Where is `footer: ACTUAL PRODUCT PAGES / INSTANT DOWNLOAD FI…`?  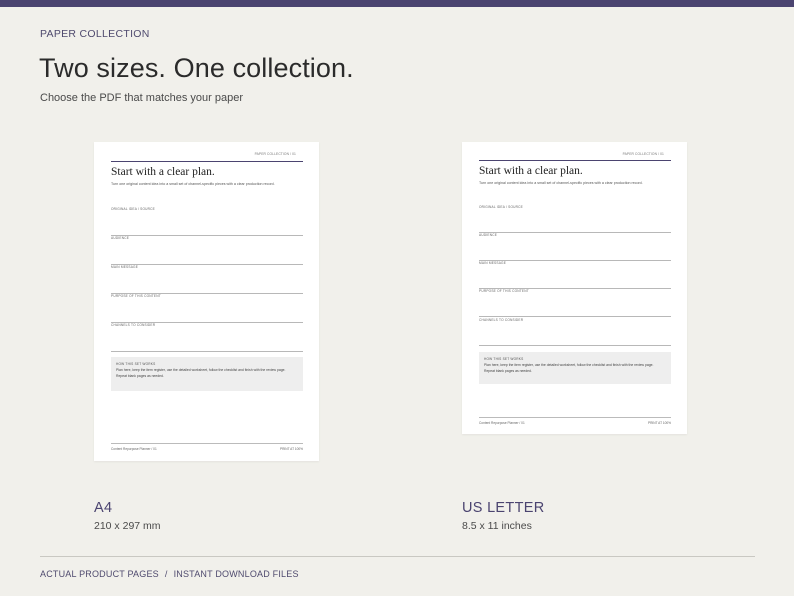 footer: ACTUAL PRODUCT PAGES / INSTANT DOWNLOAD FI… is located at coordinates (169, 574).